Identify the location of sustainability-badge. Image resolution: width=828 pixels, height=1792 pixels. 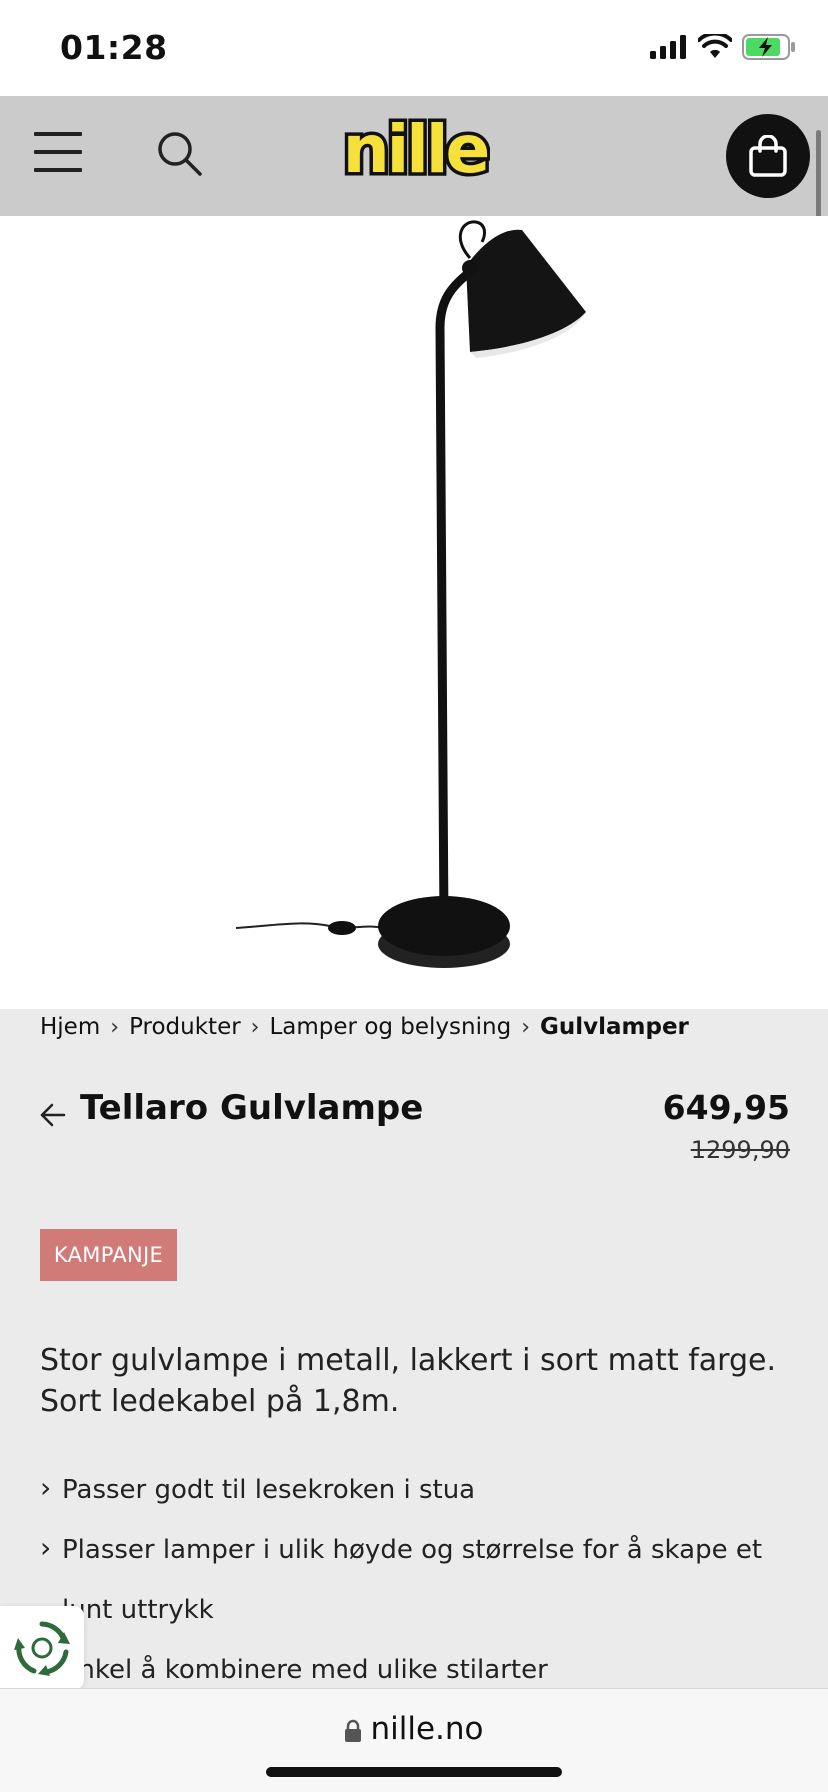
(42, 1648).